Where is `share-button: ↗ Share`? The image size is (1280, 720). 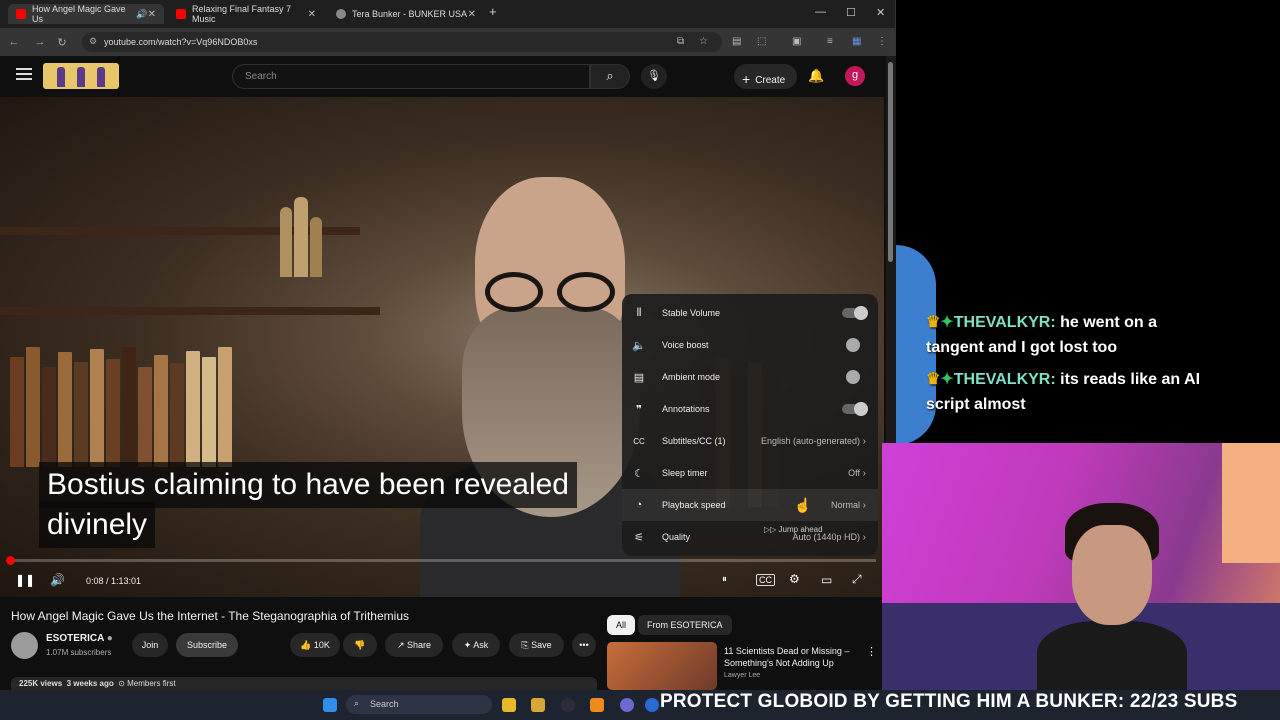 share-button: ↗ Share is located at coordinates (414, 645).